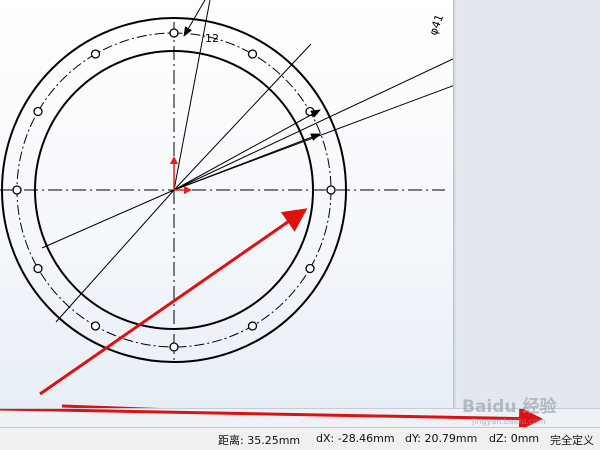  Describe the element at coordinates (271, 418) in the screenshot. I see `annotation-arrow-extension` at that location.